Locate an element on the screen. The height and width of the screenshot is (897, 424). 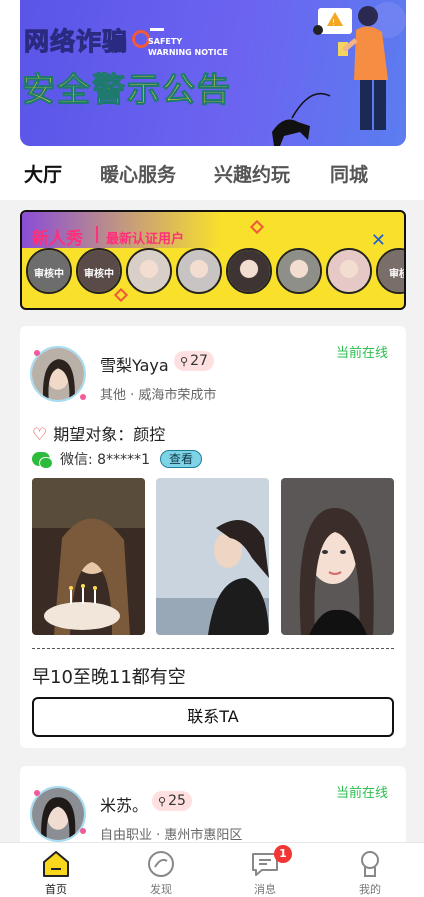
safety-warning-banner: 网络诈骗 SAFETY WARNING NOTICE 安全警示公告 ! is located at coordinates (213, 73).